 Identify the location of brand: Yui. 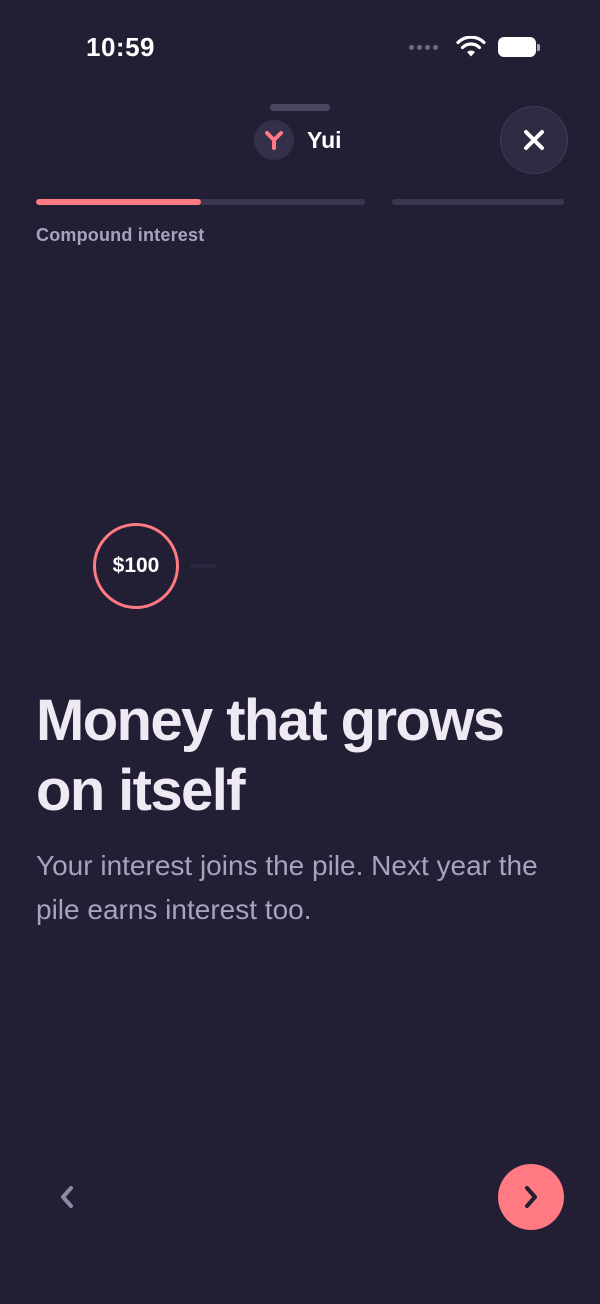
(298, 140).